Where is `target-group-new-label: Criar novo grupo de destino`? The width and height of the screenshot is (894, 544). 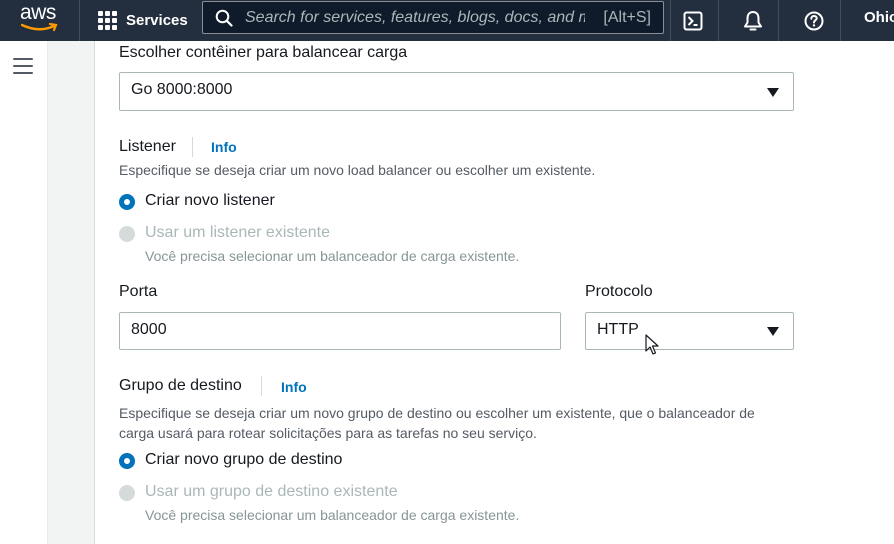
target-group-new-label: Criar novo grupo de destino is located at coordinates (243, 460).